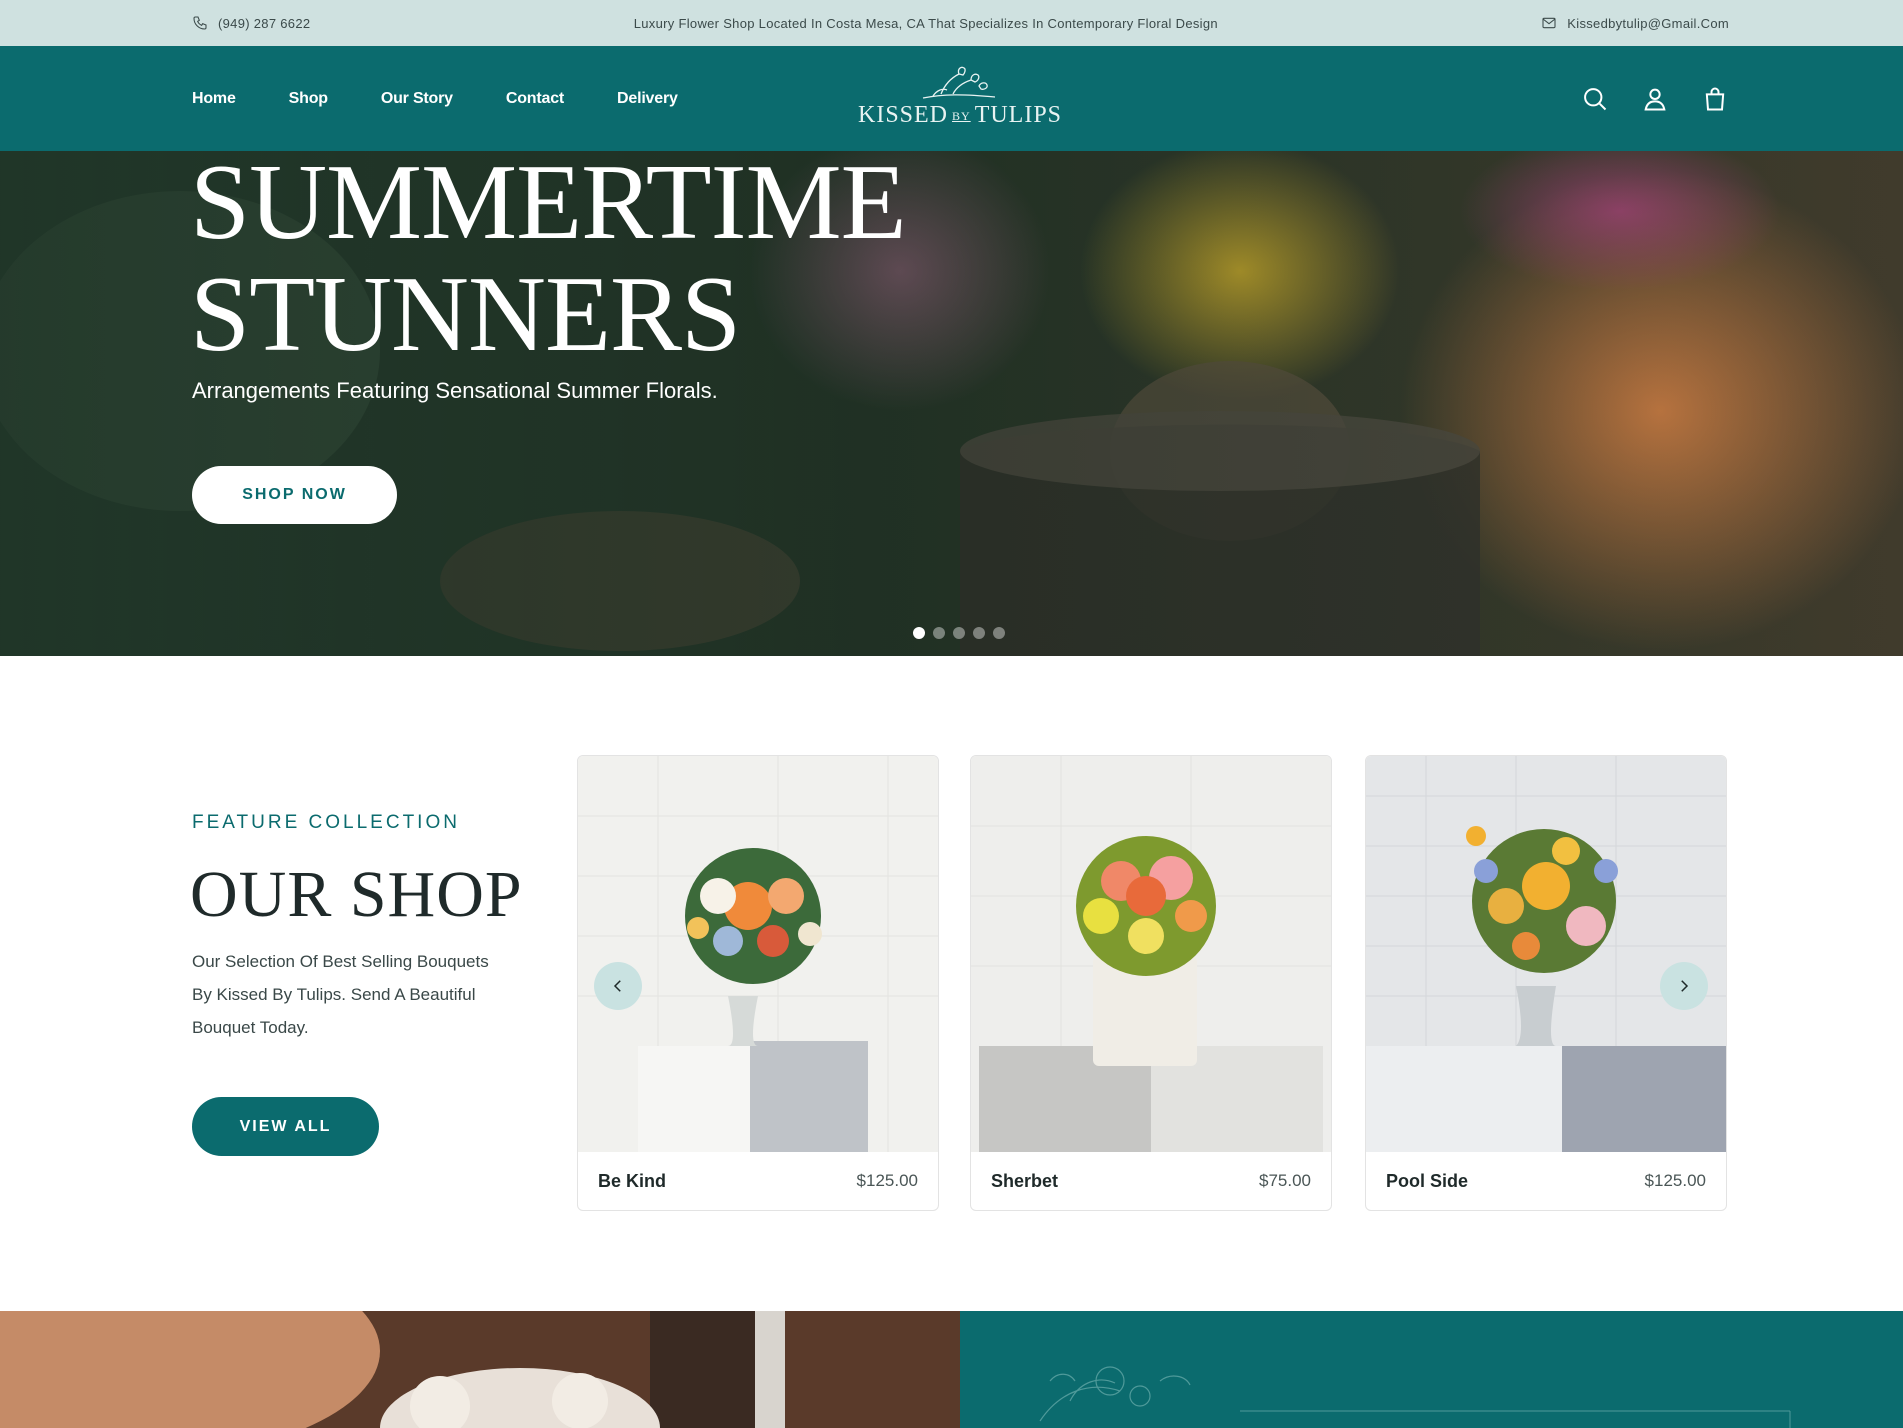 This screenshot has width=1903, height=1428. I want to click on search-button, so click(1595, 99).